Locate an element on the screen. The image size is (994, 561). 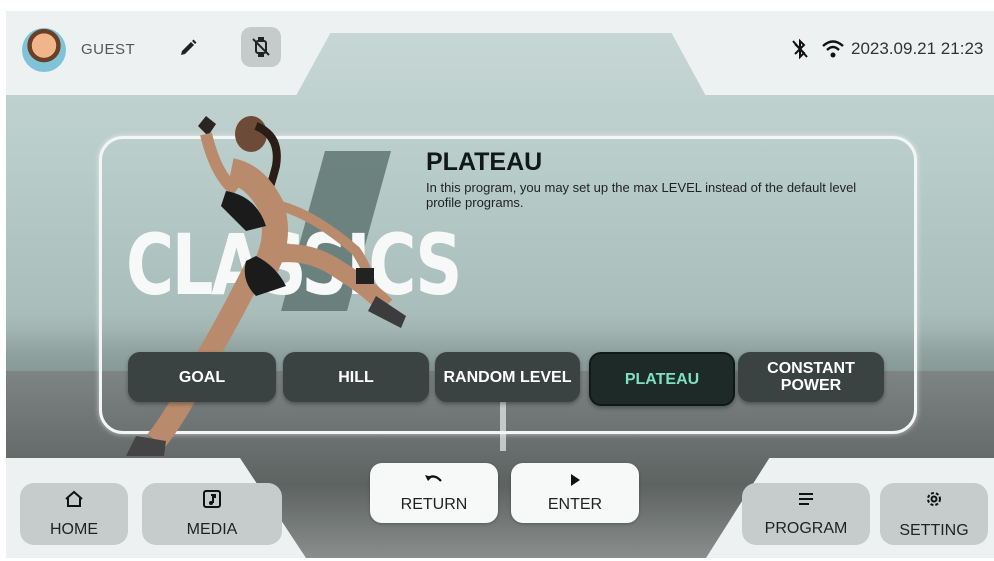
enter-button: ENTER is located at coordinates (575, 493).